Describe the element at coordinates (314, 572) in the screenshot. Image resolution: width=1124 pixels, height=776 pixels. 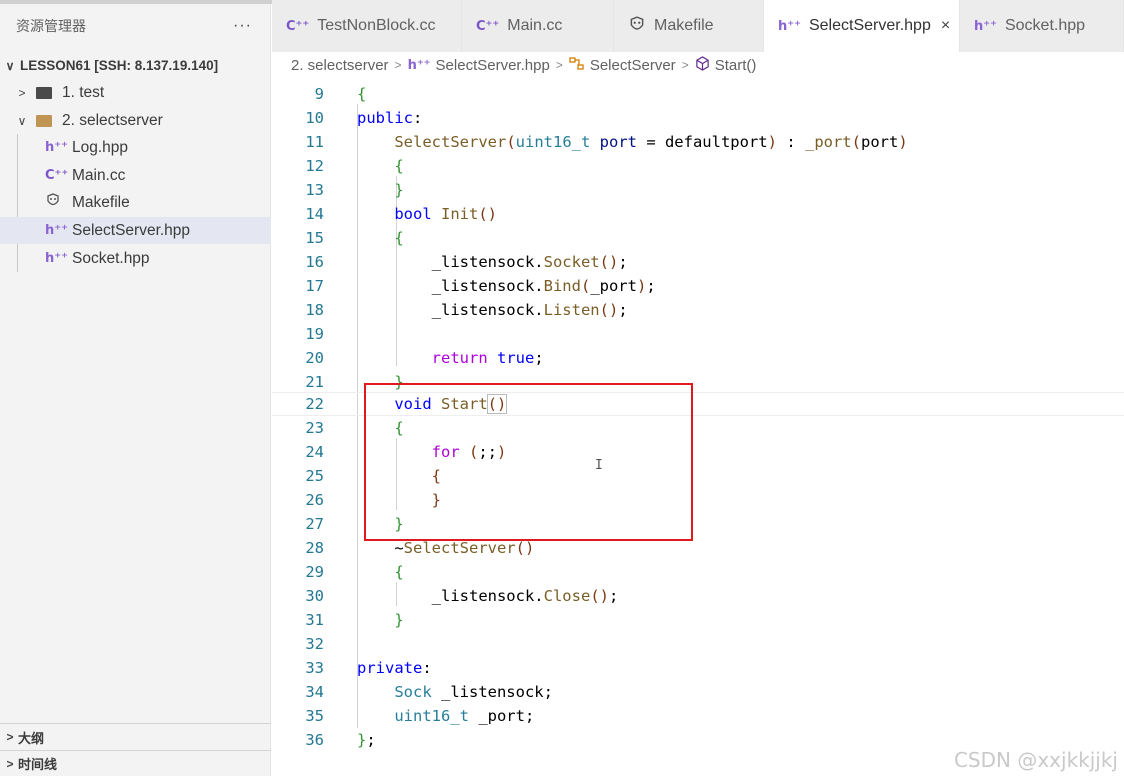
I see `line-number: 29` at that location.